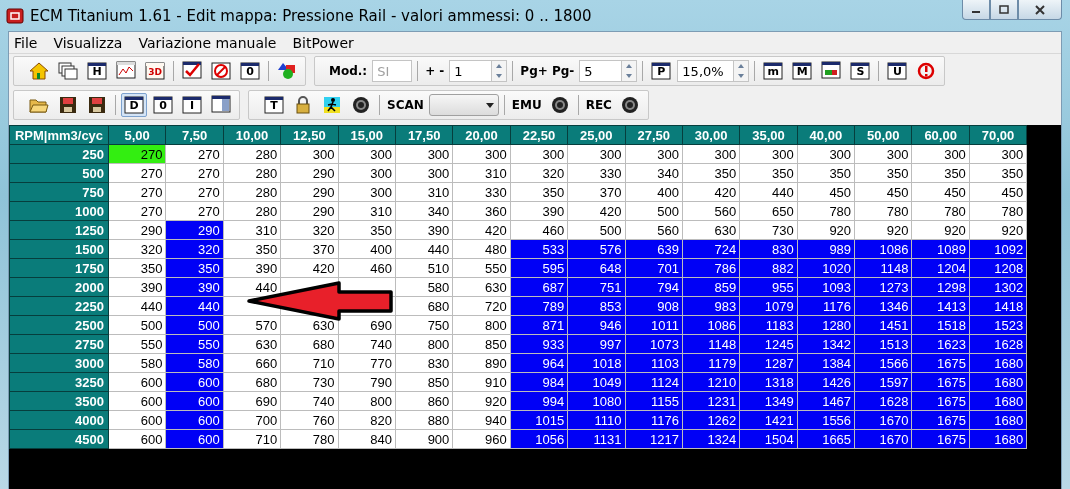 Image resolution: width=1070 pixels, height=489 pixels. What do you see at coordinates (547, 71) in the screenshot?
I see `toolbar-label: Pg+ Pg-` at bounding box center [547, 71].